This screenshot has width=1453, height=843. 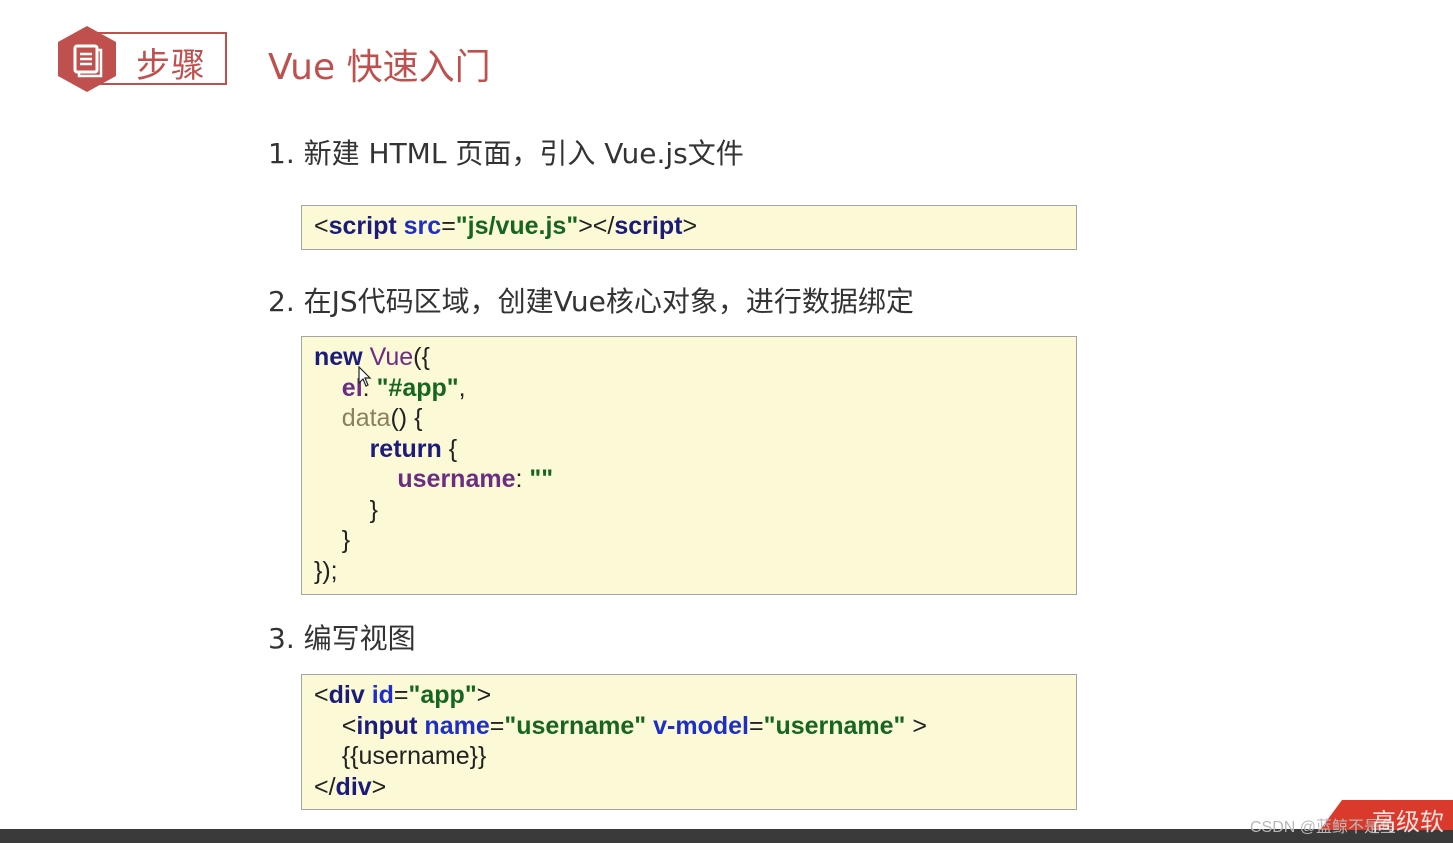 I want to click on code-token: {, so click(x=449, y=448).